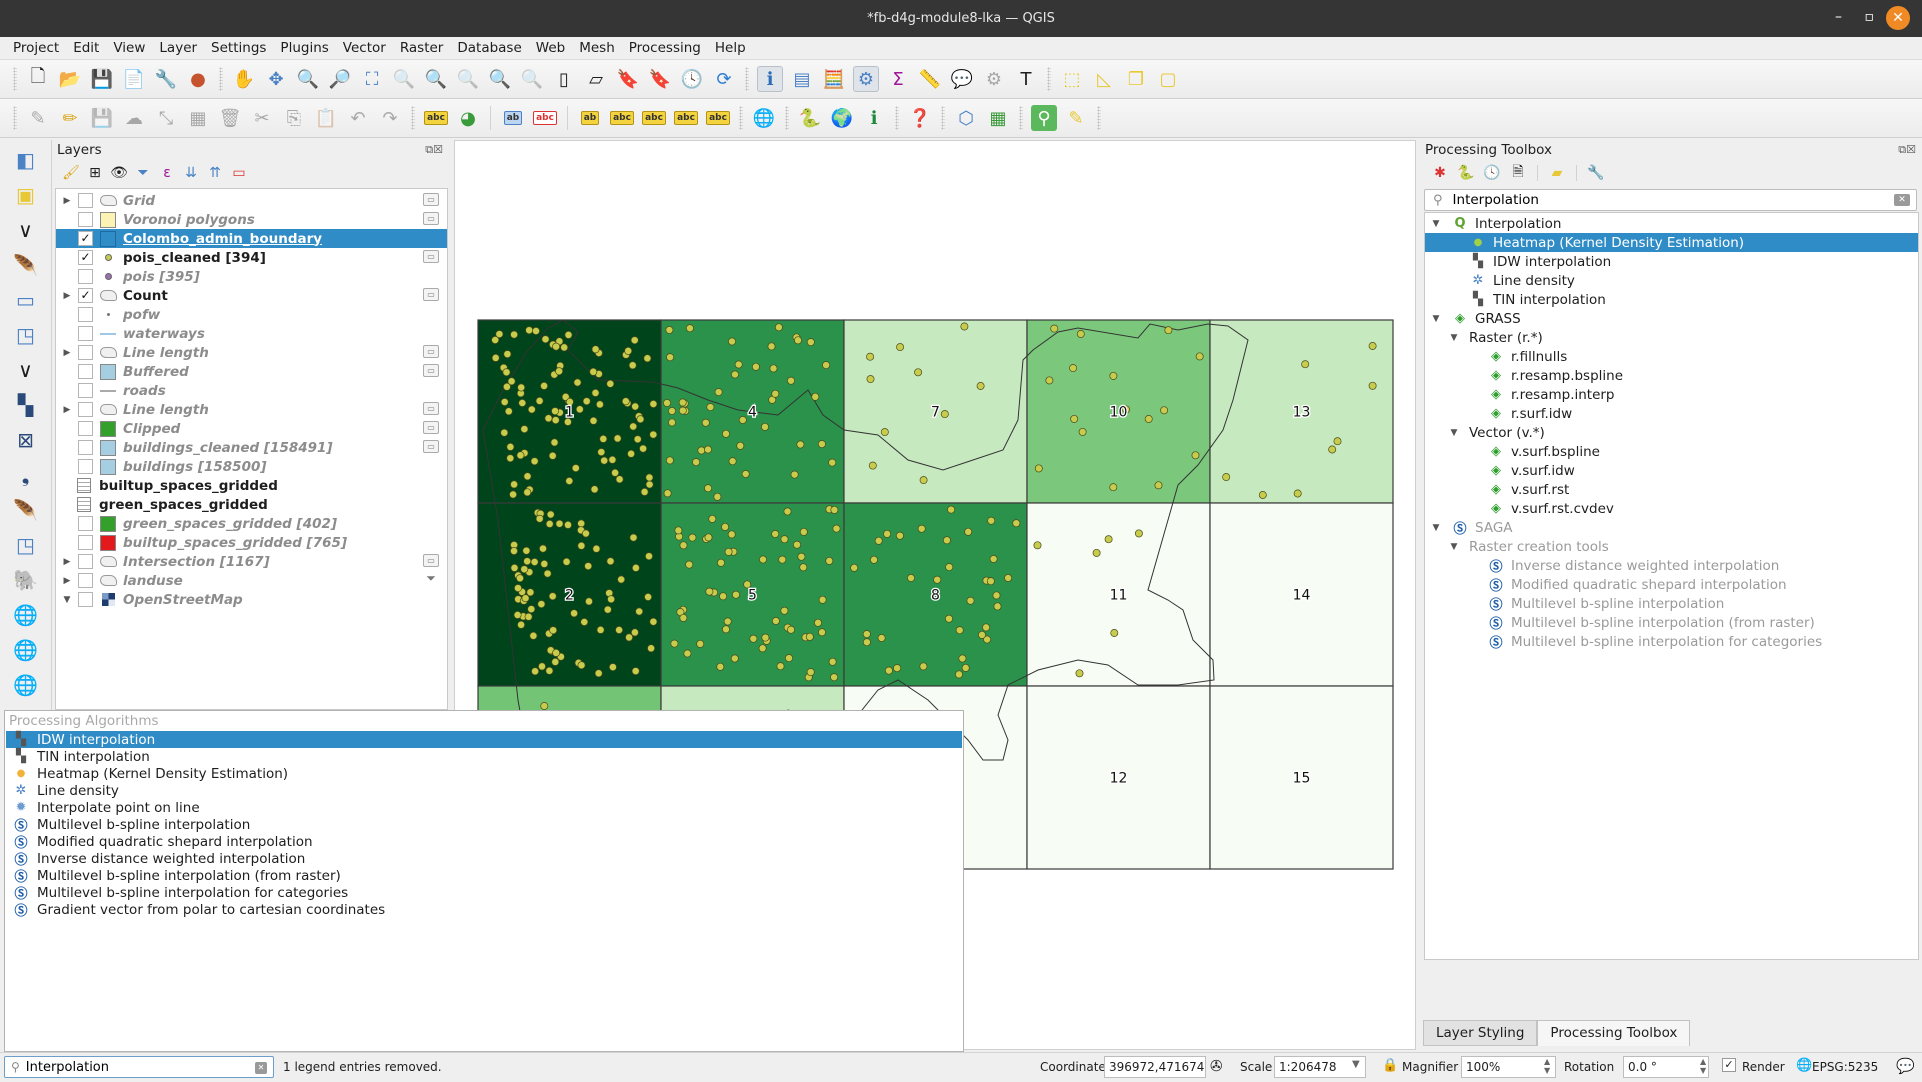  What do you see at coordinates (842, 118) in the screenshot?
I see `globe-icon: 🌍` at bounding box center [842, 118].